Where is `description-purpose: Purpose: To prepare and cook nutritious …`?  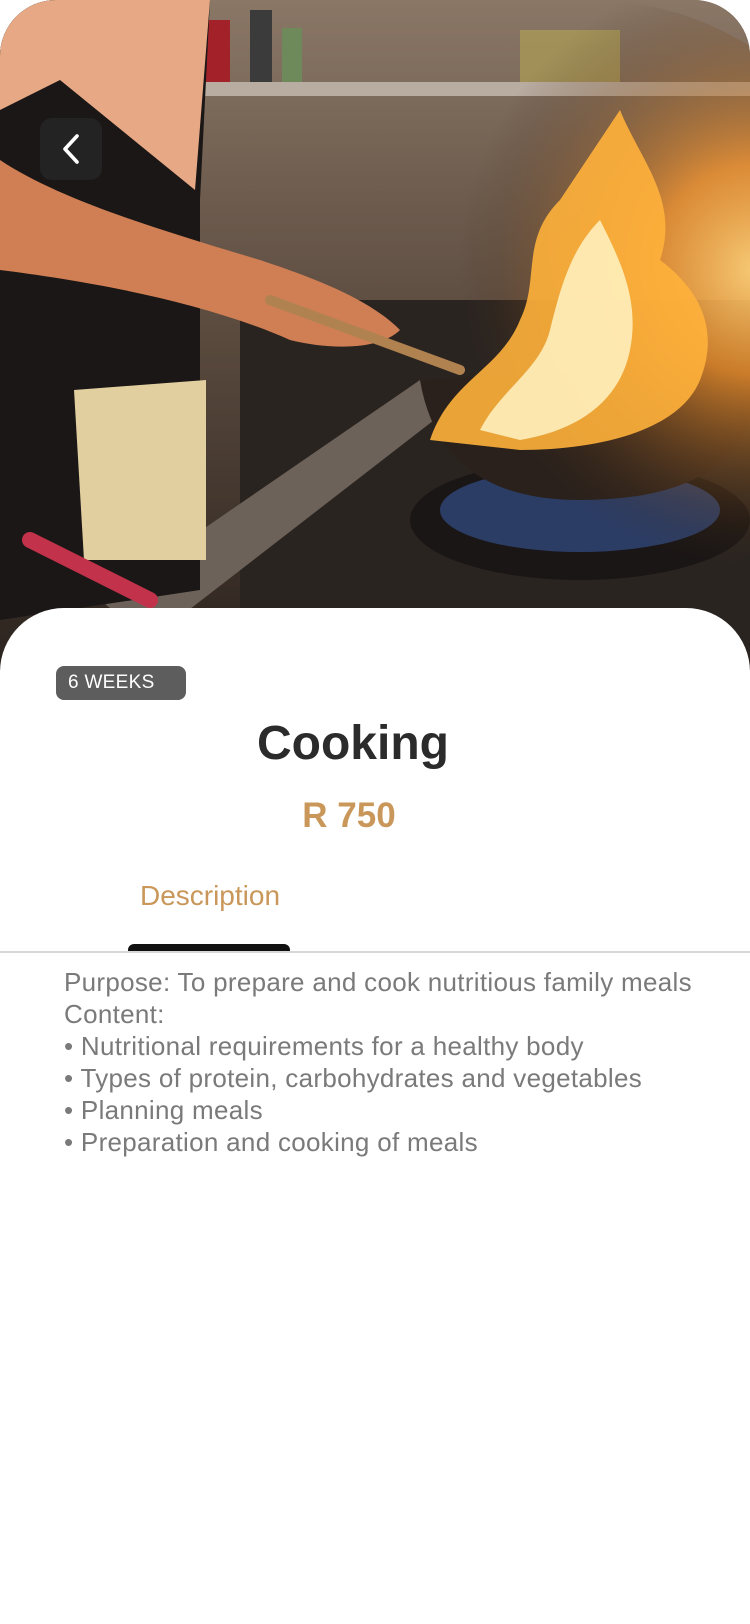 description-purpose: Purpose: To prepare and cook nutritious … is located at coordinates (378, 982).